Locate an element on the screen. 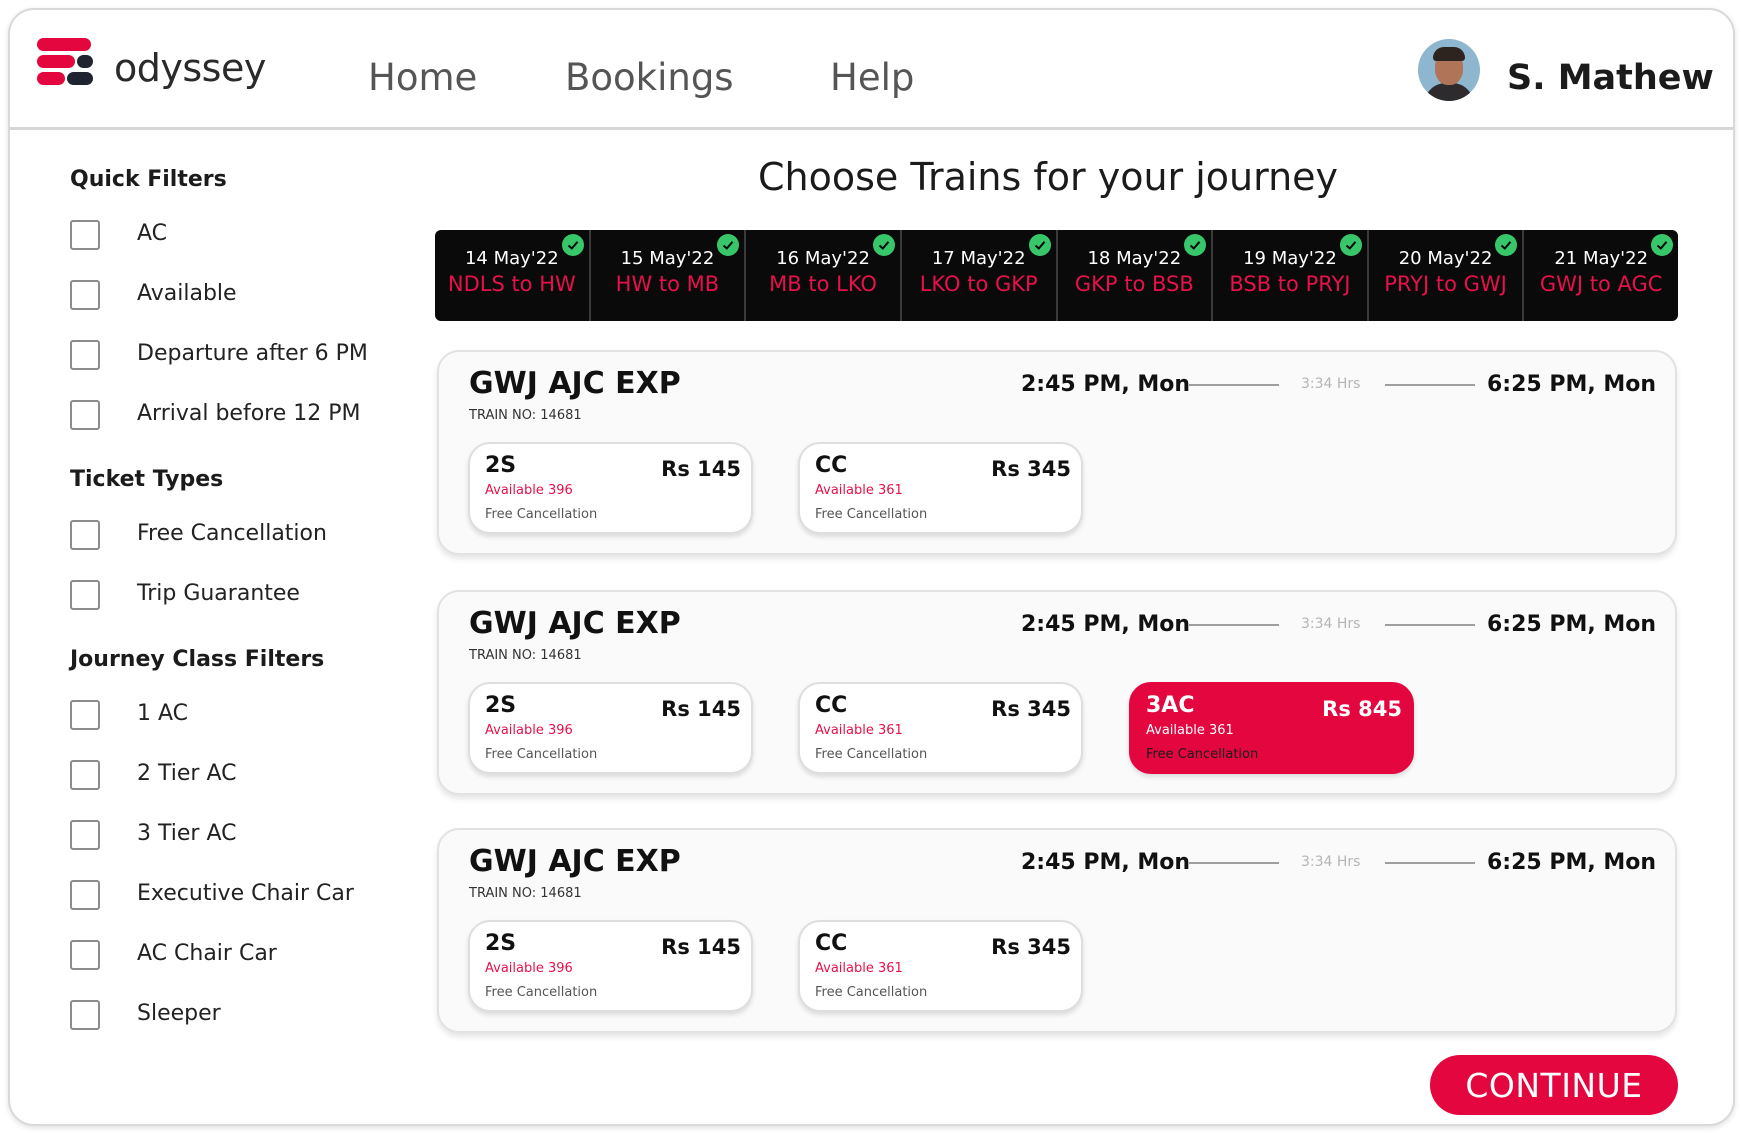 Image resolution: width=1744 pixels, height=1133 pixels. date-tab-1: 14 May'22 NDLS to HW is located at coordinates (513, 275).